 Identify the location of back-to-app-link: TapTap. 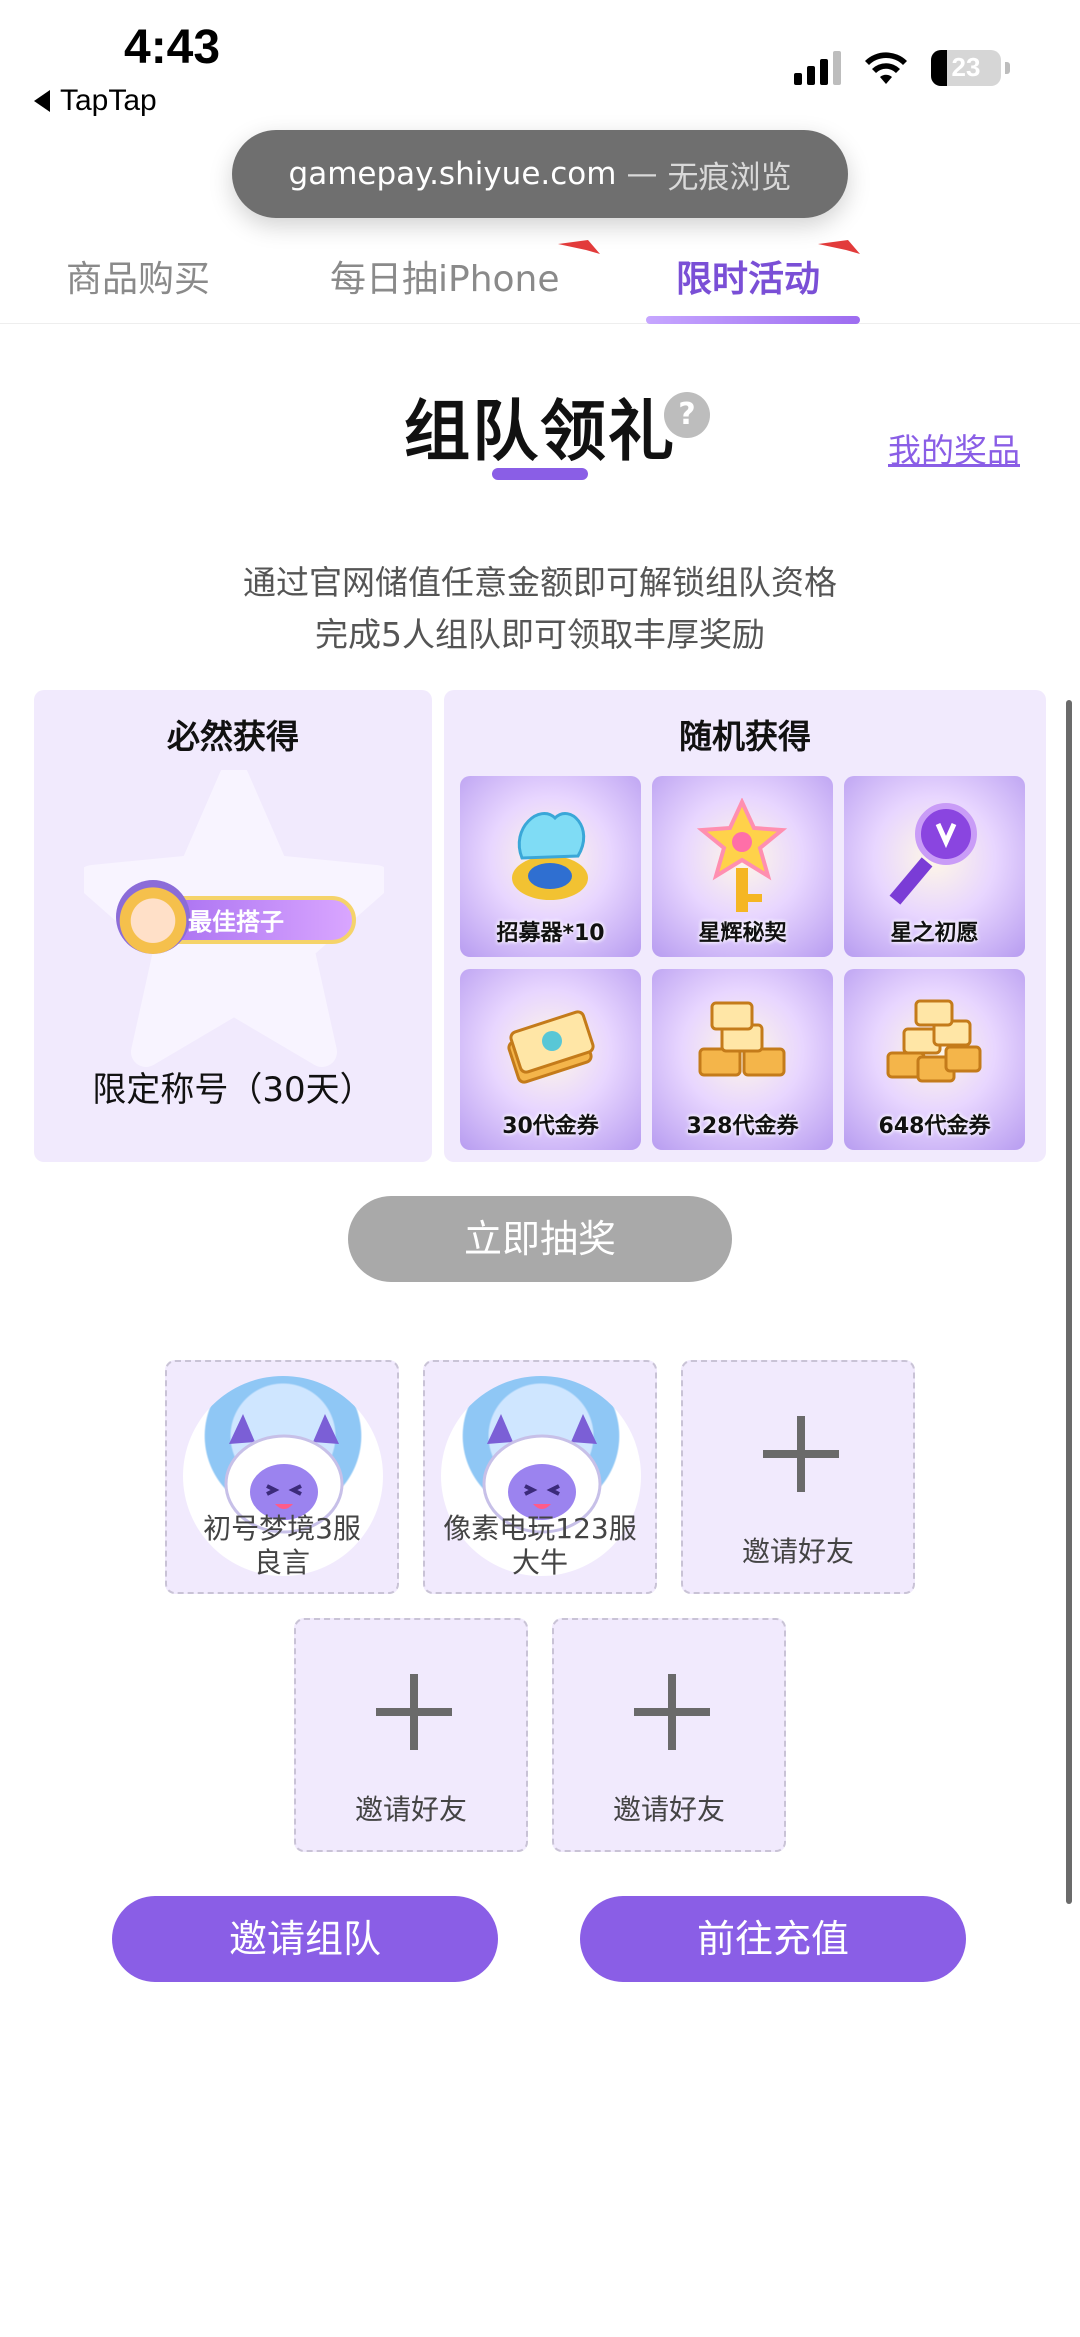
(95, 101).